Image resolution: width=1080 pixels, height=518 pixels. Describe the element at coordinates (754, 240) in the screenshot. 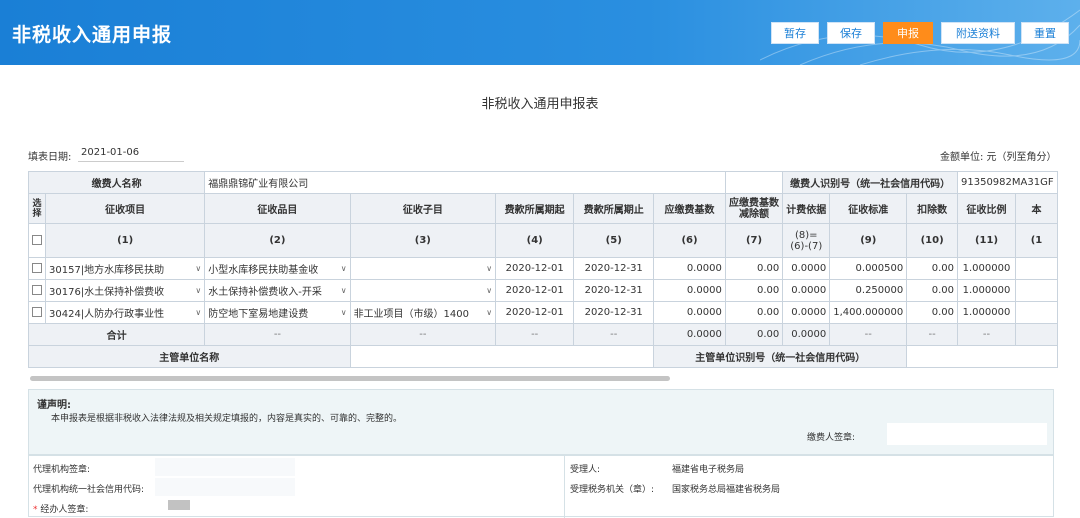

I see `index-cell: (7)` at that location.